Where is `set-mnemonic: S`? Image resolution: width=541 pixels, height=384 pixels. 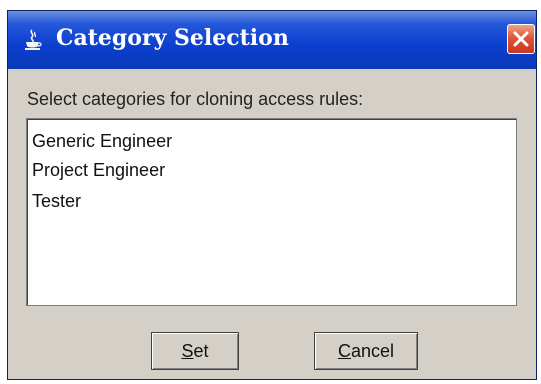
set-mnemonic: S is located at coordinates (187, 351).